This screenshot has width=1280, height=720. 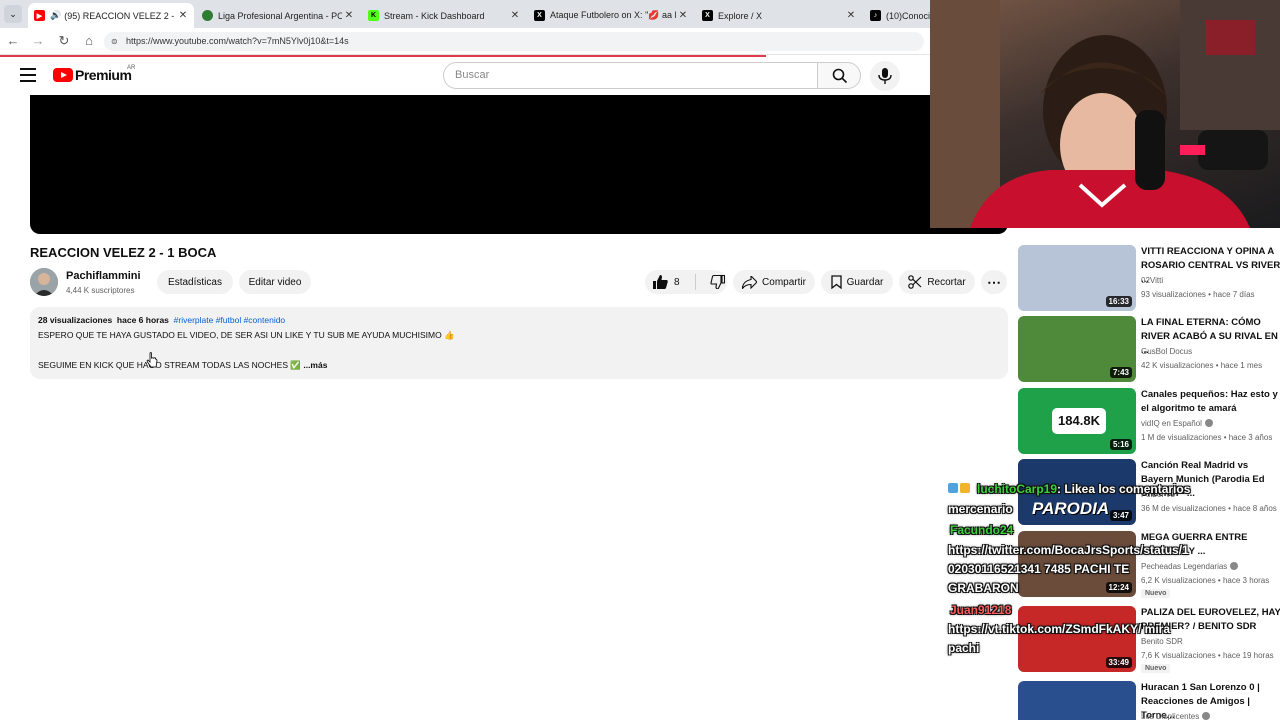 What do you see at coordinates (230, 320) in the screenshot?
I see `hashtags: #riverplate #futbol #contenido` at bounding box center [230, 320].